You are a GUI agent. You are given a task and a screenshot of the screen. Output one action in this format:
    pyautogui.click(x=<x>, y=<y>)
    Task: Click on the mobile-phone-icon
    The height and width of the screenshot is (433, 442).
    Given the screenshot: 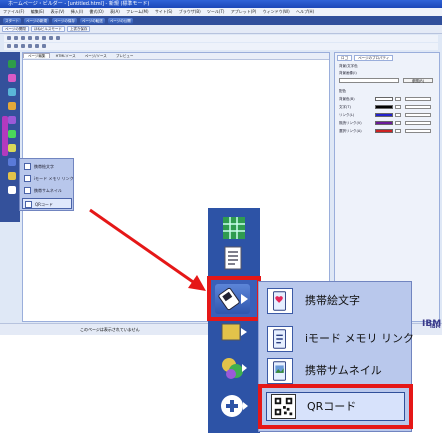 What is the action you would take?
    pyautogui.click(x=233, y=299)
    